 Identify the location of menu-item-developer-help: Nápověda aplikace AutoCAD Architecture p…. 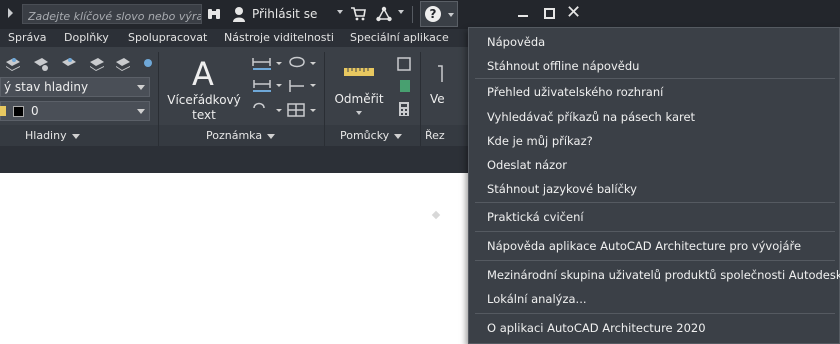
(644, 246).